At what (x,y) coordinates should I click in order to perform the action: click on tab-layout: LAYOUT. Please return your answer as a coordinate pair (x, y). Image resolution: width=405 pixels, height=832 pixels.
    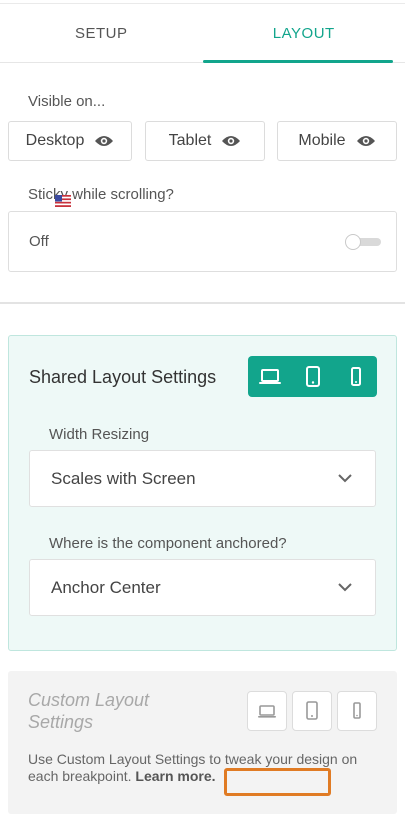
    Looking at the image, I should click on (303, 33).